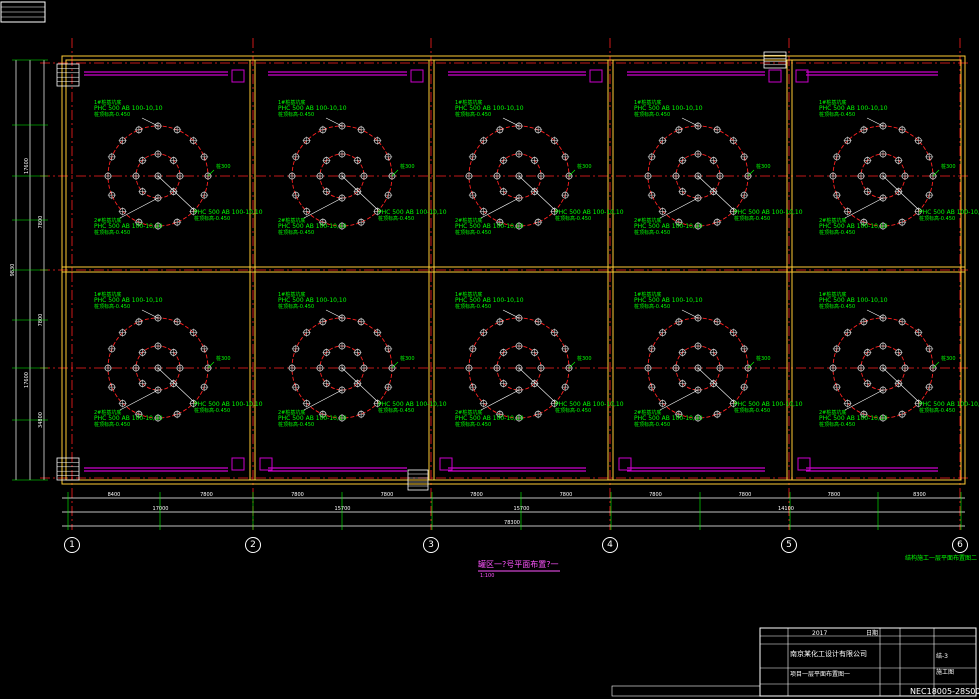 The width and height of the screenshot is (979, 699). Describe the element at coordinates (41, 222) in the screenshot. I see `dim-left-label: 7800` at that location.